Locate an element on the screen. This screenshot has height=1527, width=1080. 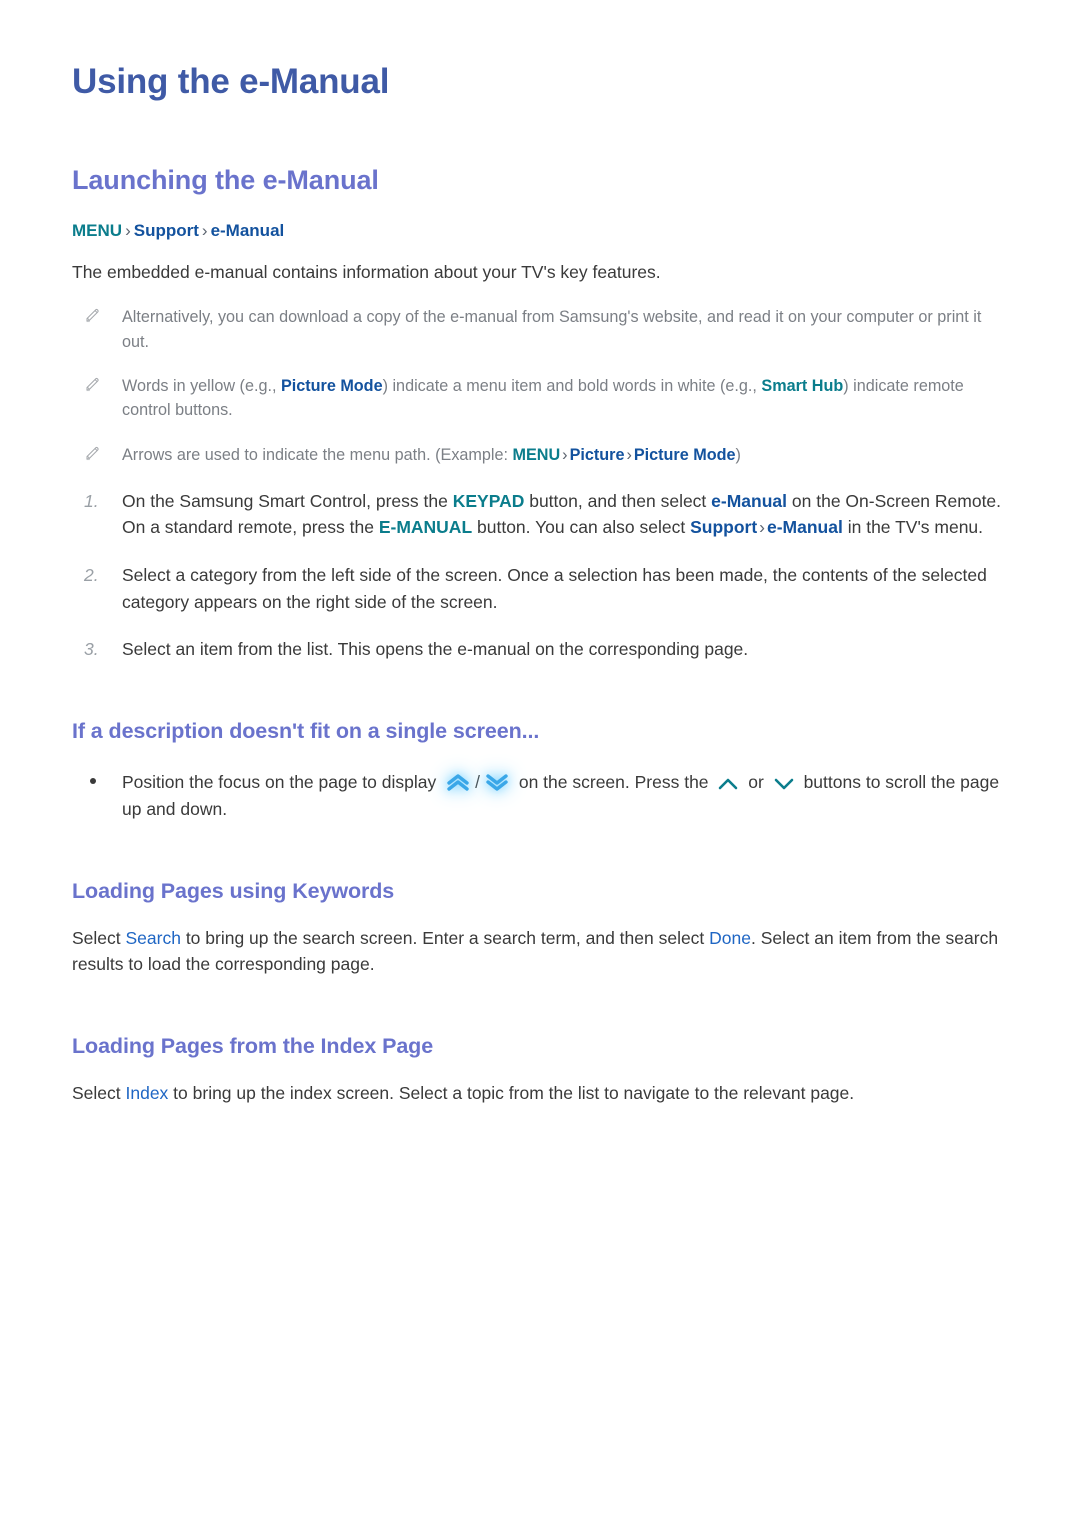
section-heading-keywords: Loading Pages using Keywords is located at coordinates (233, 890).